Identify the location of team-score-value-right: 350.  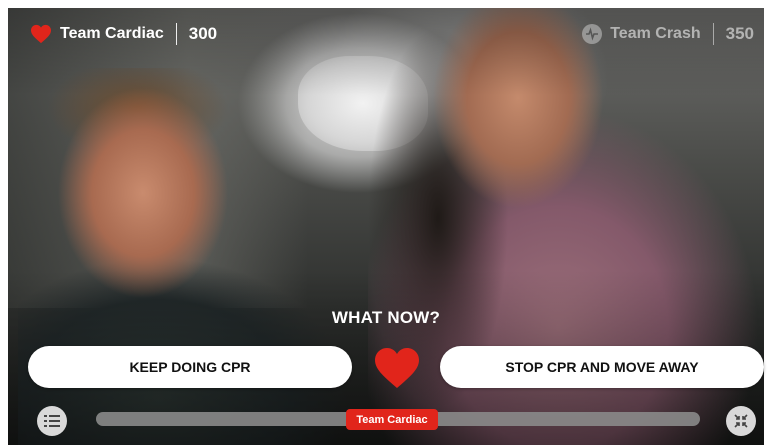
(739, 33).